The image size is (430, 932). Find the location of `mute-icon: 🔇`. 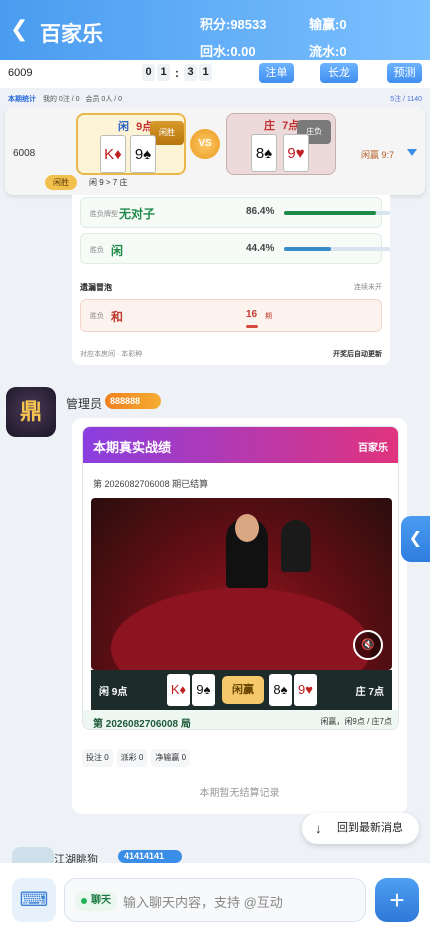

mute-icon: 🔇 is located at coordinates (368, 645).